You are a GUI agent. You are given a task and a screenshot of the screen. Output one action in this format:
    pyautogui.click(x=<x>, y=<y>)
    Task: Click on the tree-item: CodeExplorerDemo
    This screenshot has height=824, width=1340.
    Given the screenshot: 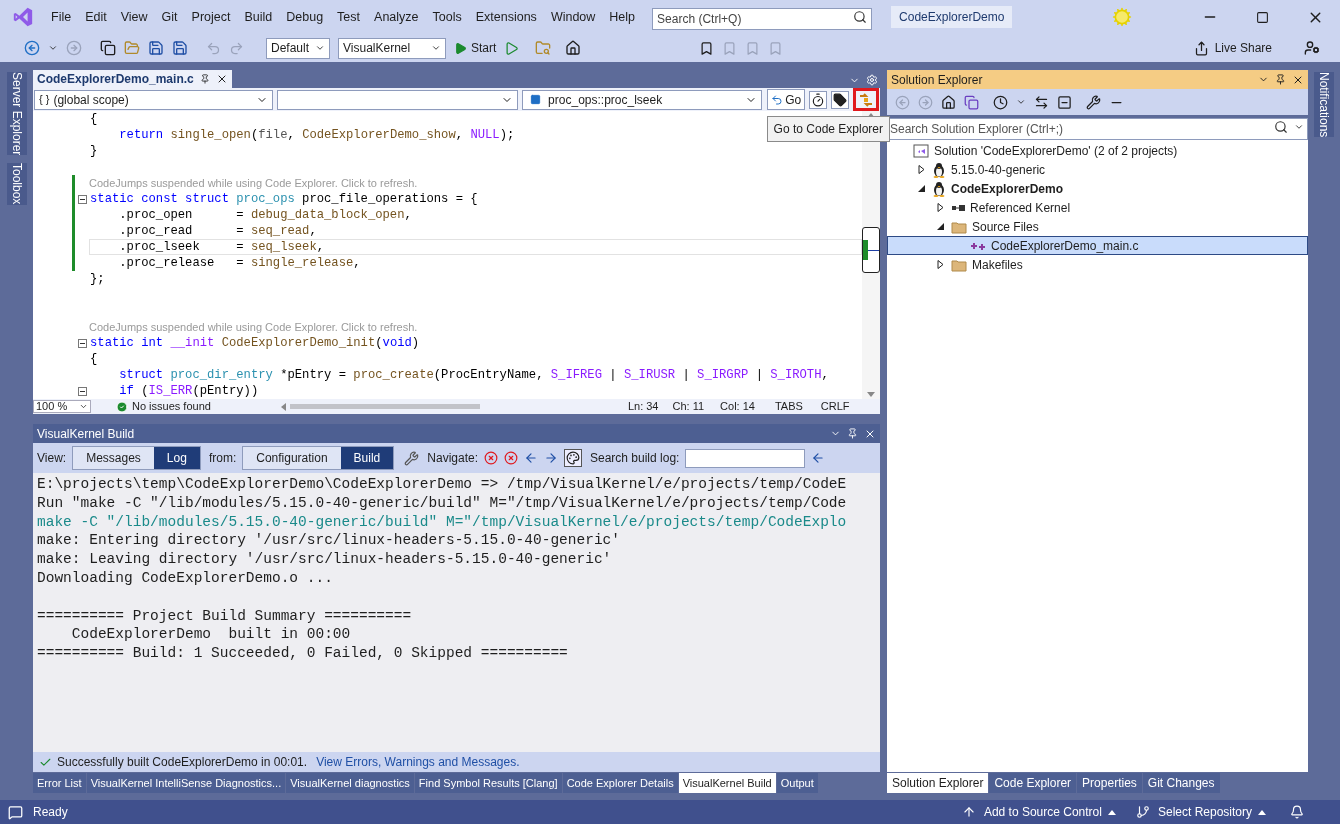 What is the action you would take?
    pyautogui.click(x=1097, y=188)
    